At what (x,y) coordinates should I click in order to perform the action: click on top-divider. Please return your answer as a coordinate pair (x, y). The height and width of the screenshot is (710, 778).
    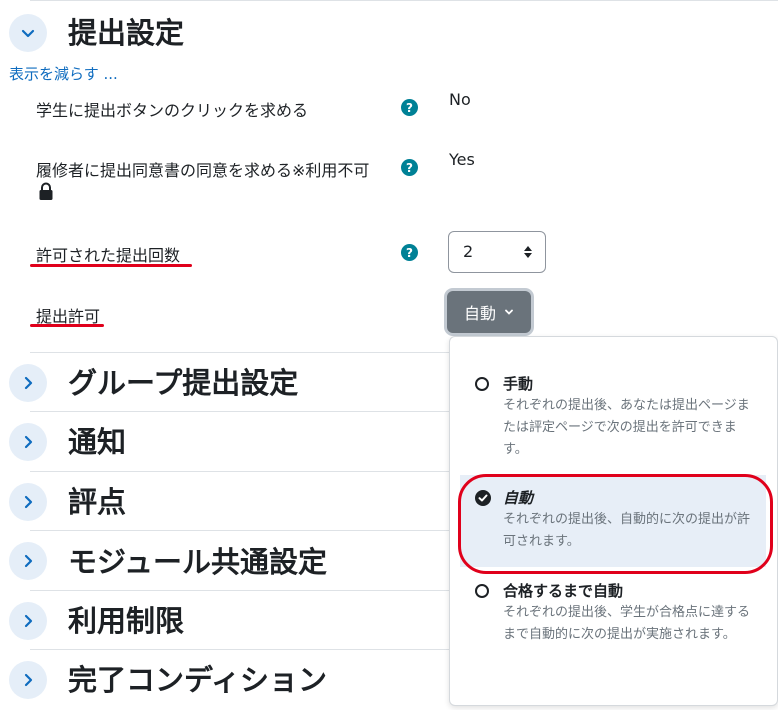
    Looking at the image, I should click on (404, 0).